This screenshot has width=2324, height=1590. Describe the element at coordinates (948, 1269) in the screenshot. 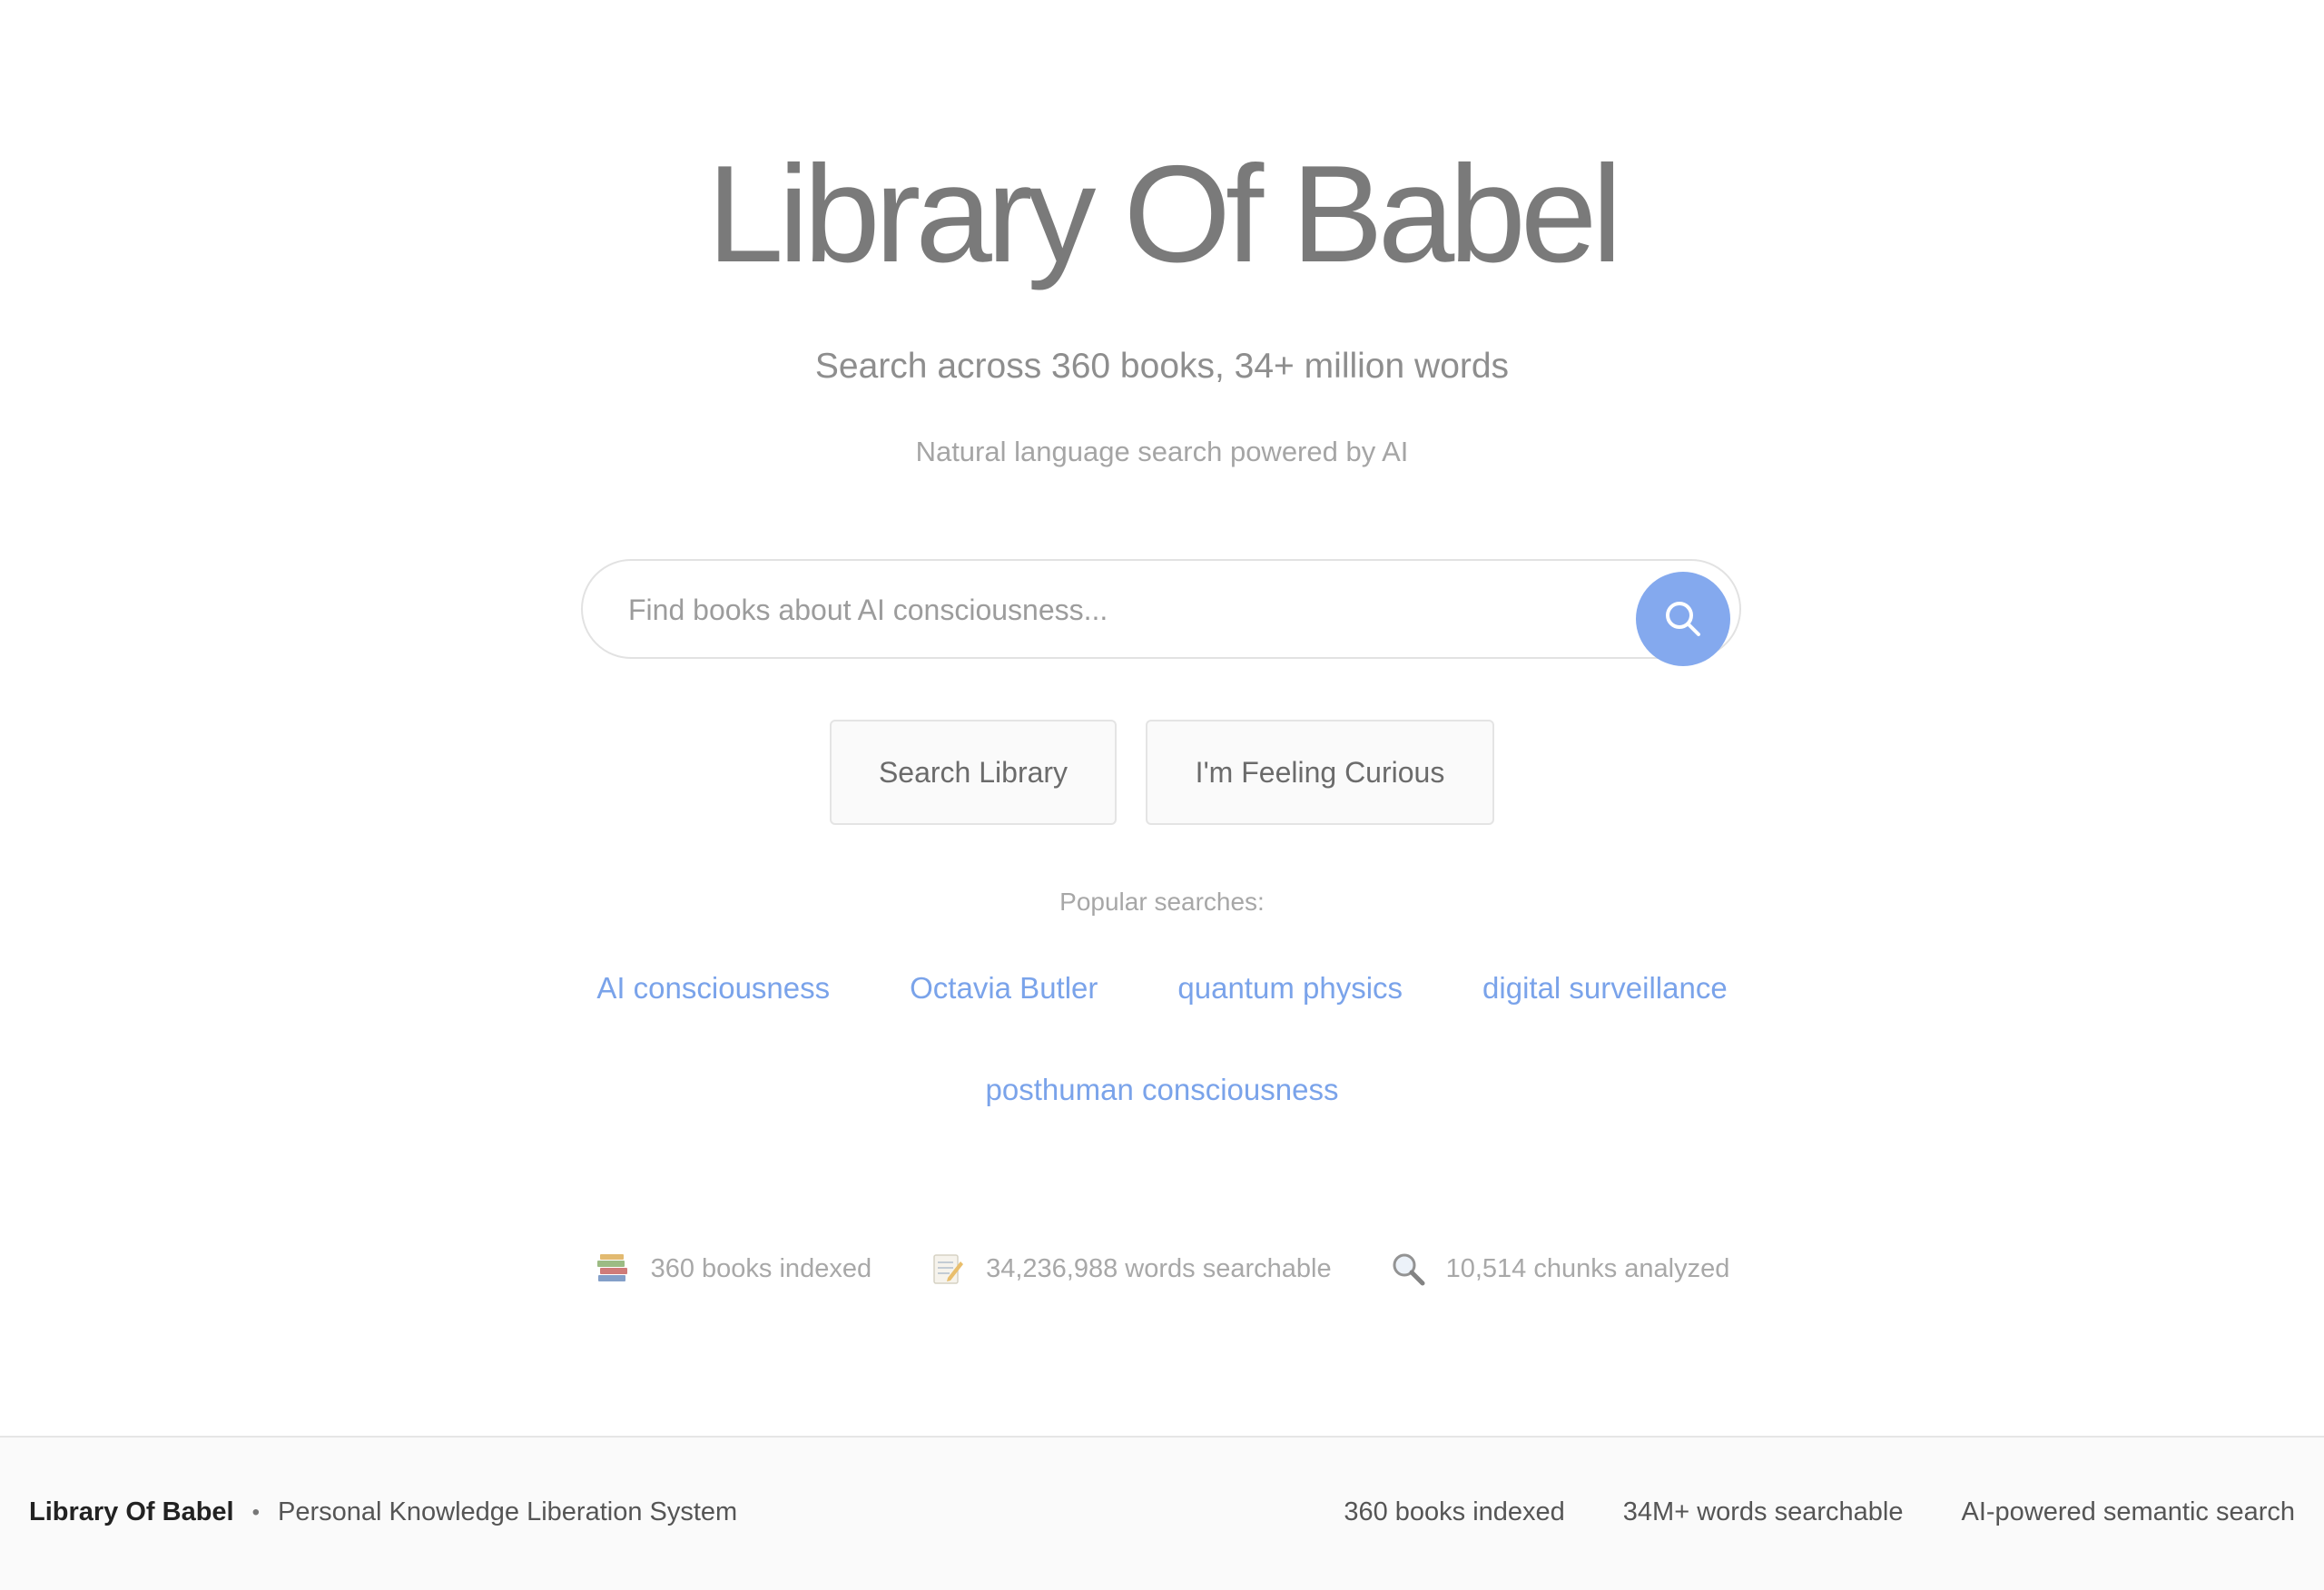

I see `memo-icon` at that location.